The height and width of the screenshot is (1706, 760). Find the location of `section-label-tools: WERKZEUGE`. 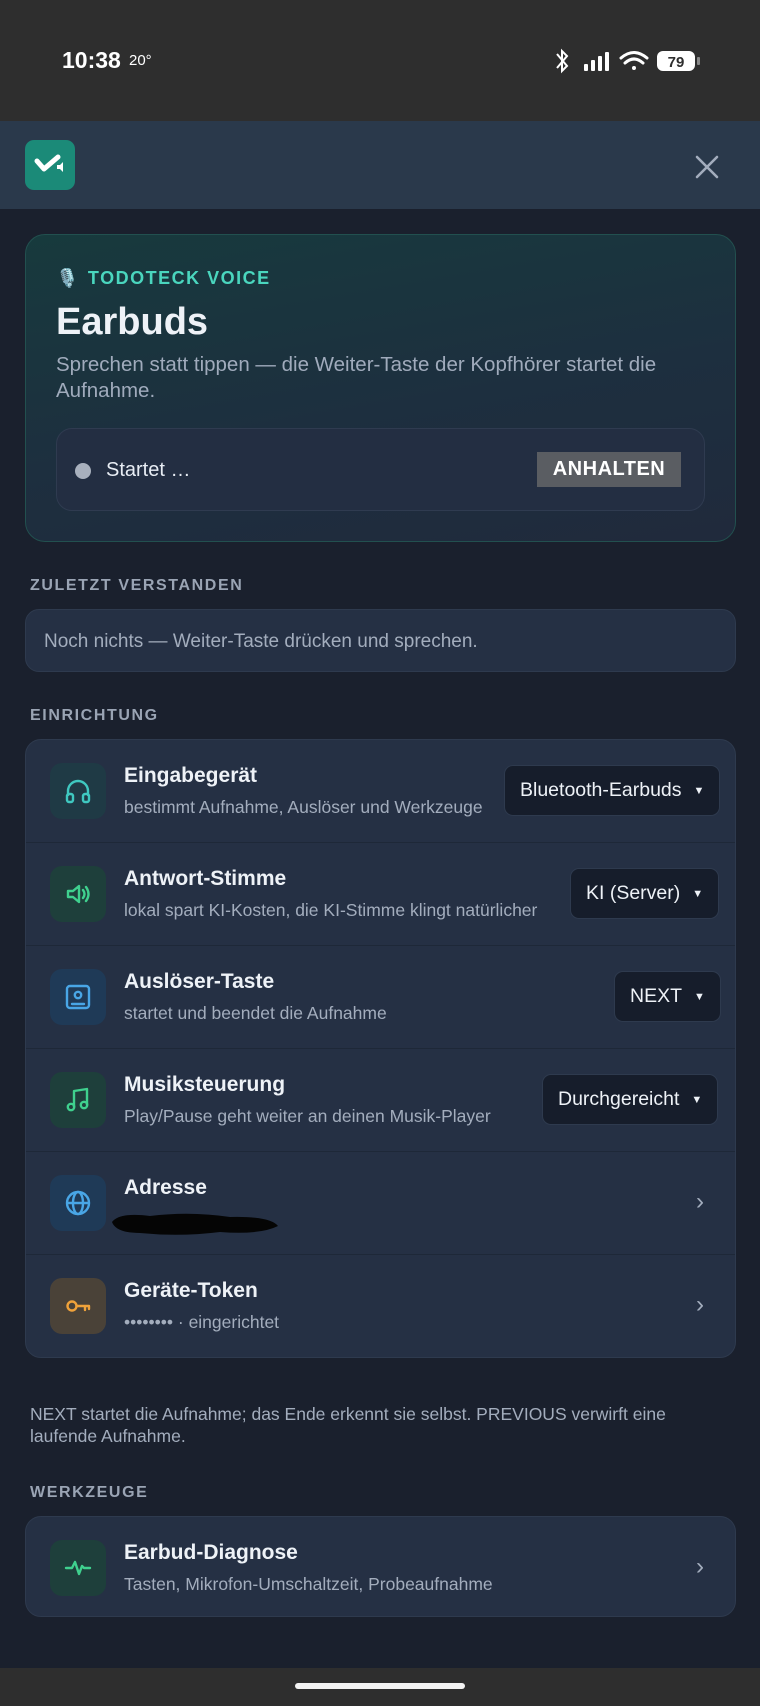

section-label-tools: WERKZEUGE is located at coordinates (89, 1492).